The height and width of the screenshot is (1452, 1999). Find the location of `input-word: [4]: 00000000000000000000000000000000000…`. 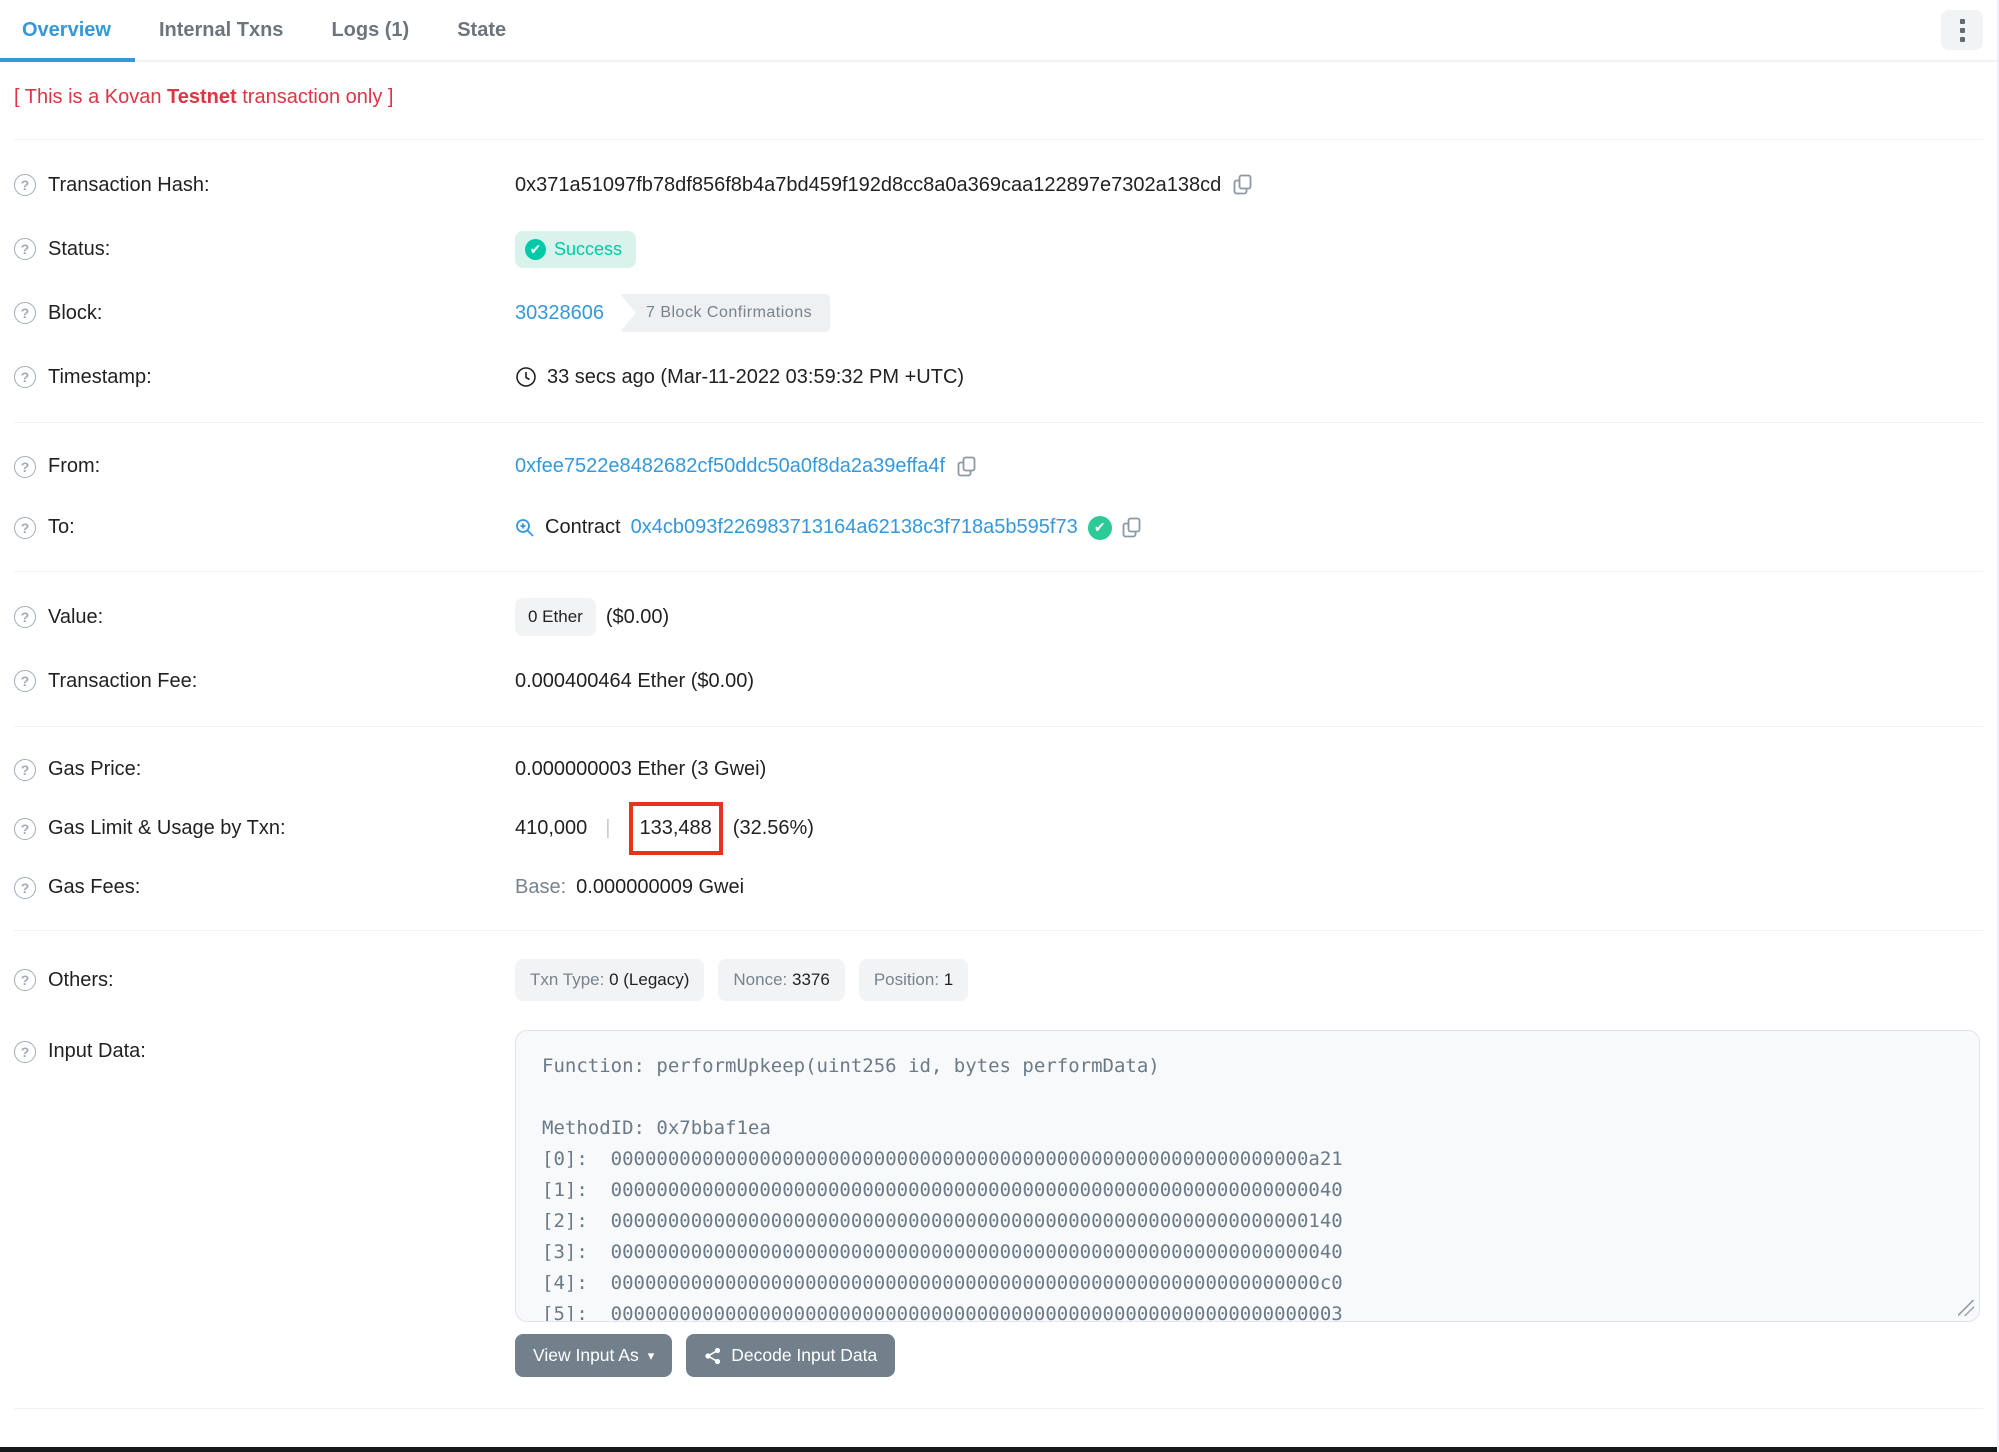

input-word: [4]: 00000000000000000000000000000000000… is located at coordinates (942, 1283).